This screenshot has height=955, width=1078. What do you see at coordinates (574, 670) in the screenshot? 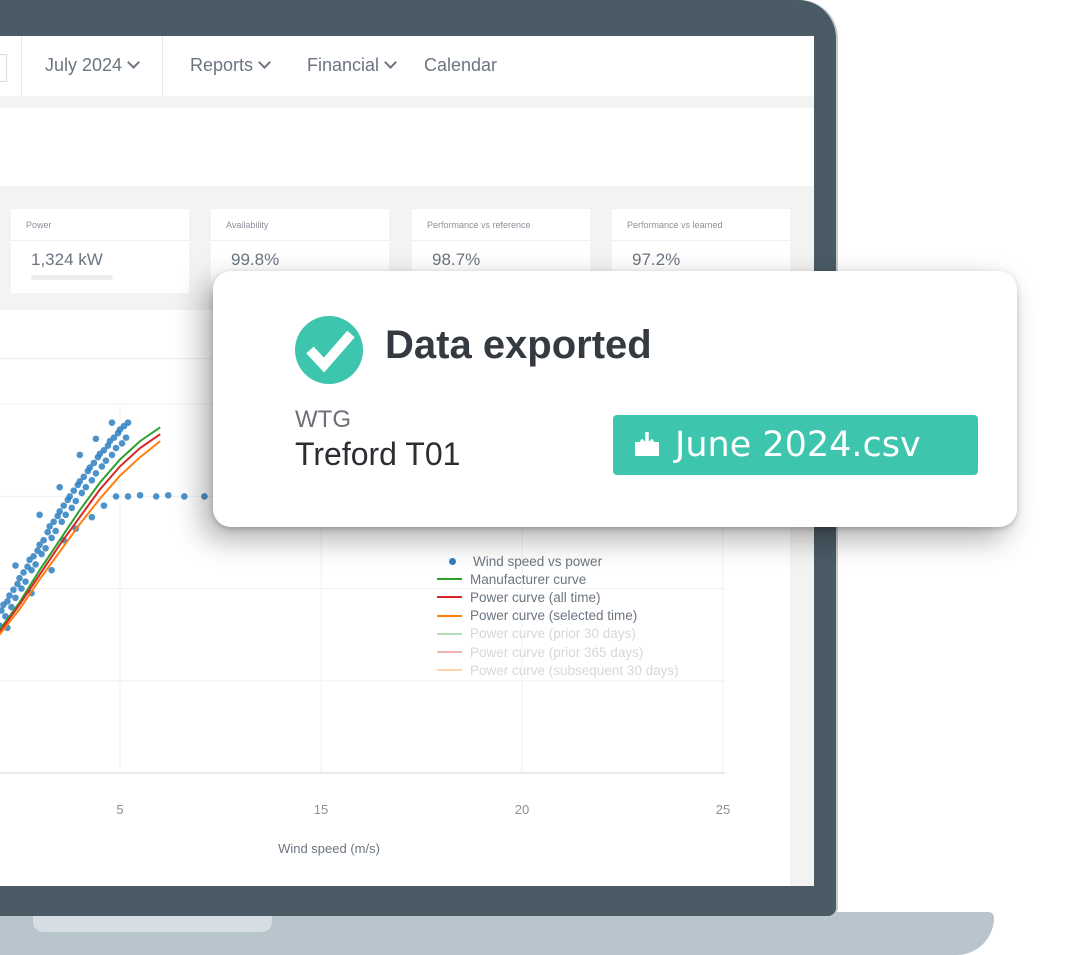
I see `legend-label: Power curve (subsequent 30 days)` at bounding box center [574, 670].